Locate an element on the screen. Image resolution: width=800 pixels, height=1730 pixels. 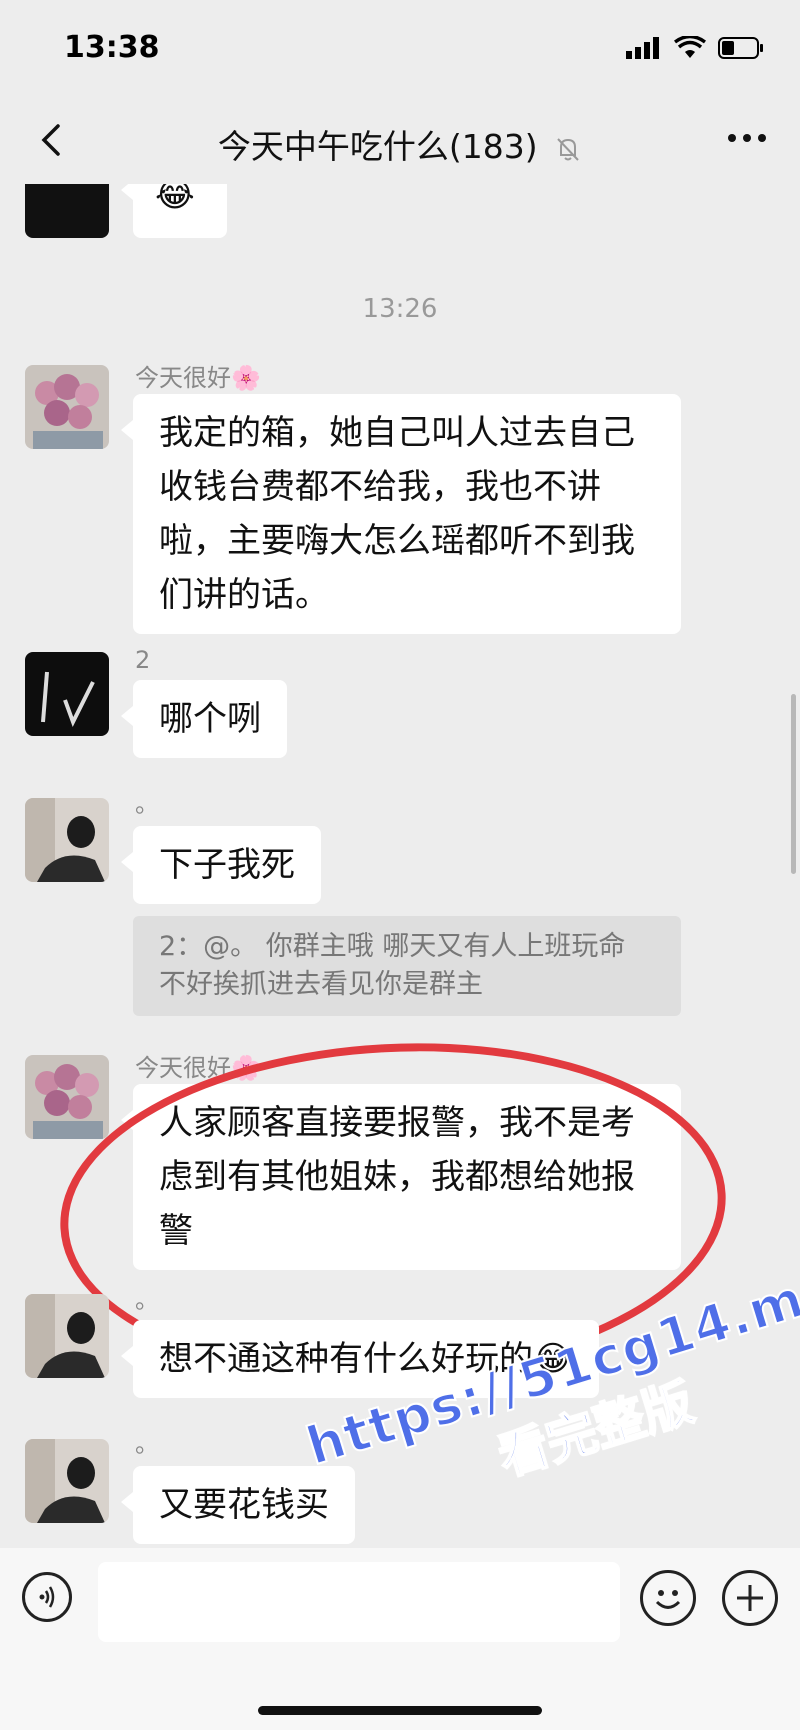
status-bar: 13:38 is located at coordinates (400, 50).